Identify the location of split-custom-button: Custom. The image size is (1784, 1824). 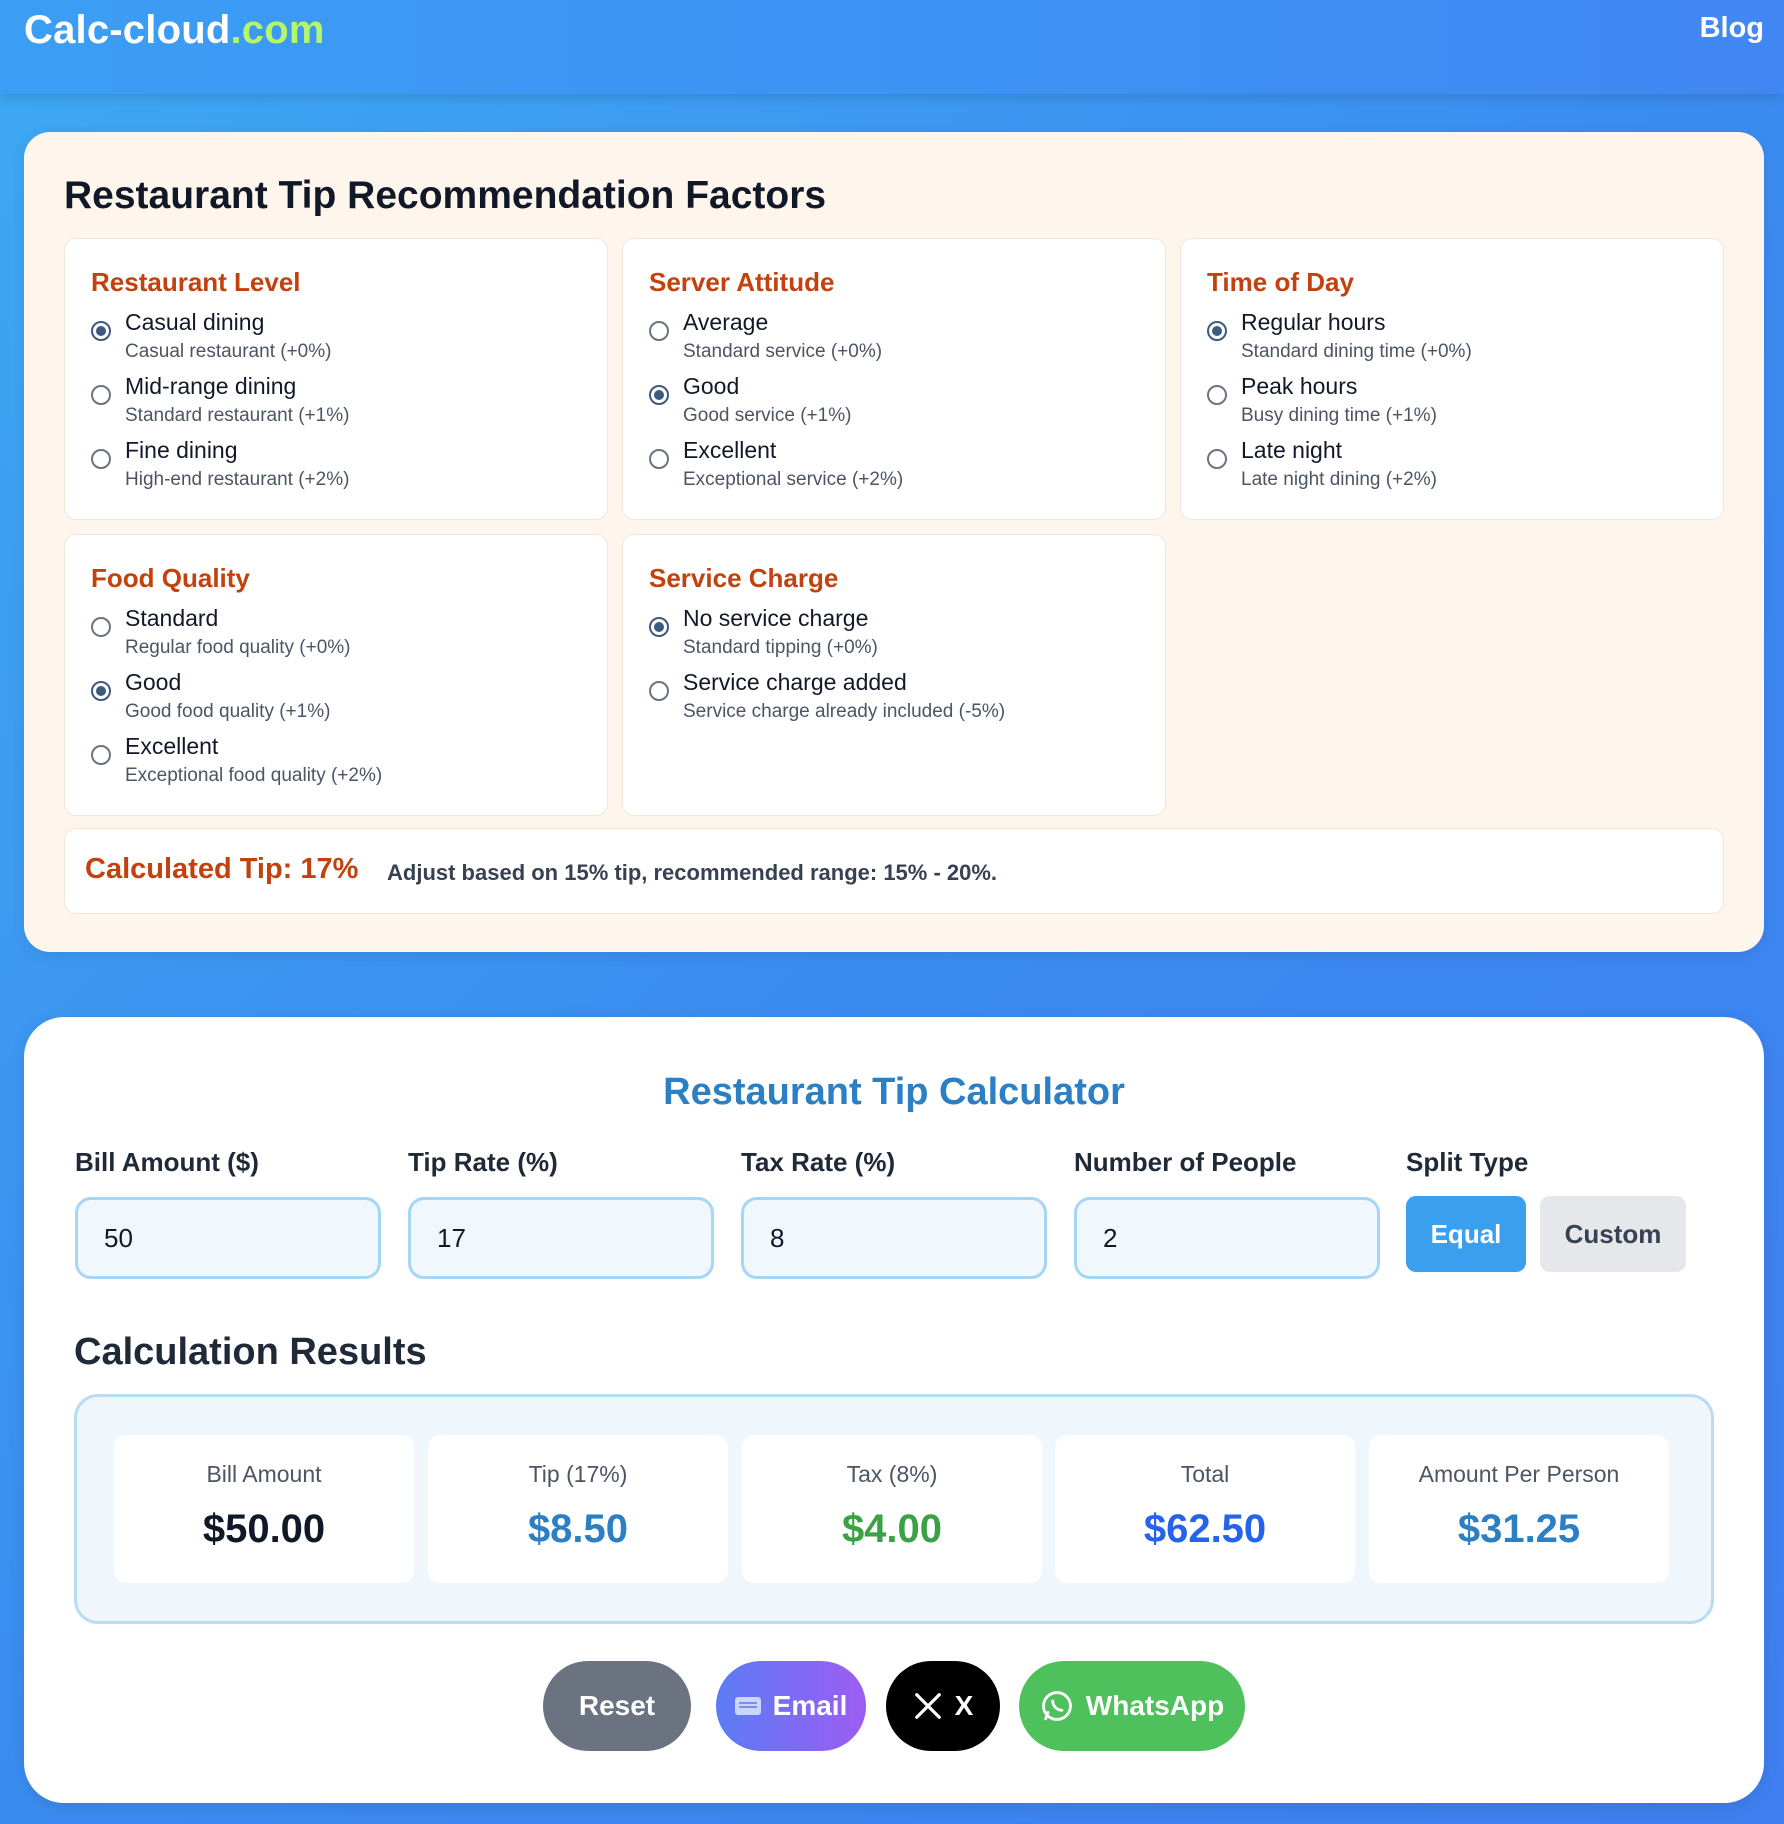
(1613, 1234).